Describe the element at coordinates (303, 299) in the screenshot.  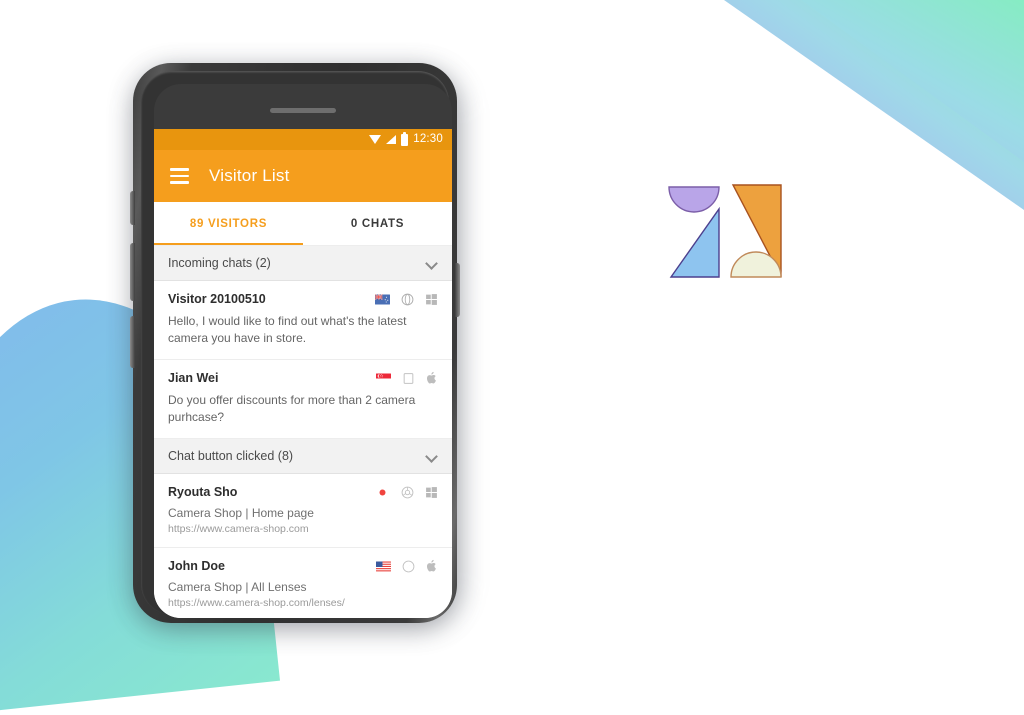
I see `visitor-row-header: Visitor 20100510` at that location.